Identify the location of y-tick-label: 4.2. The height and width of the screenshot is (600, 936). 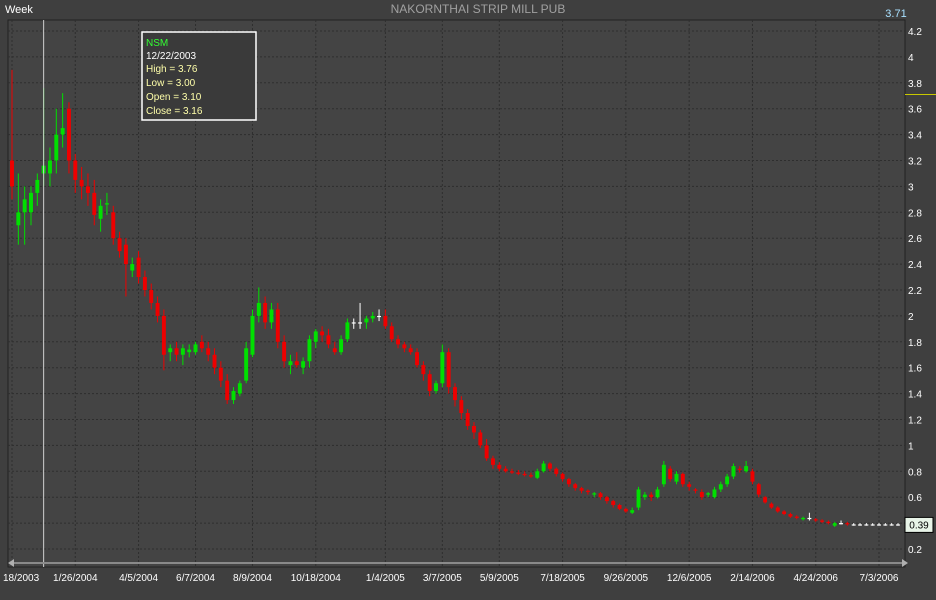
(915, 32).